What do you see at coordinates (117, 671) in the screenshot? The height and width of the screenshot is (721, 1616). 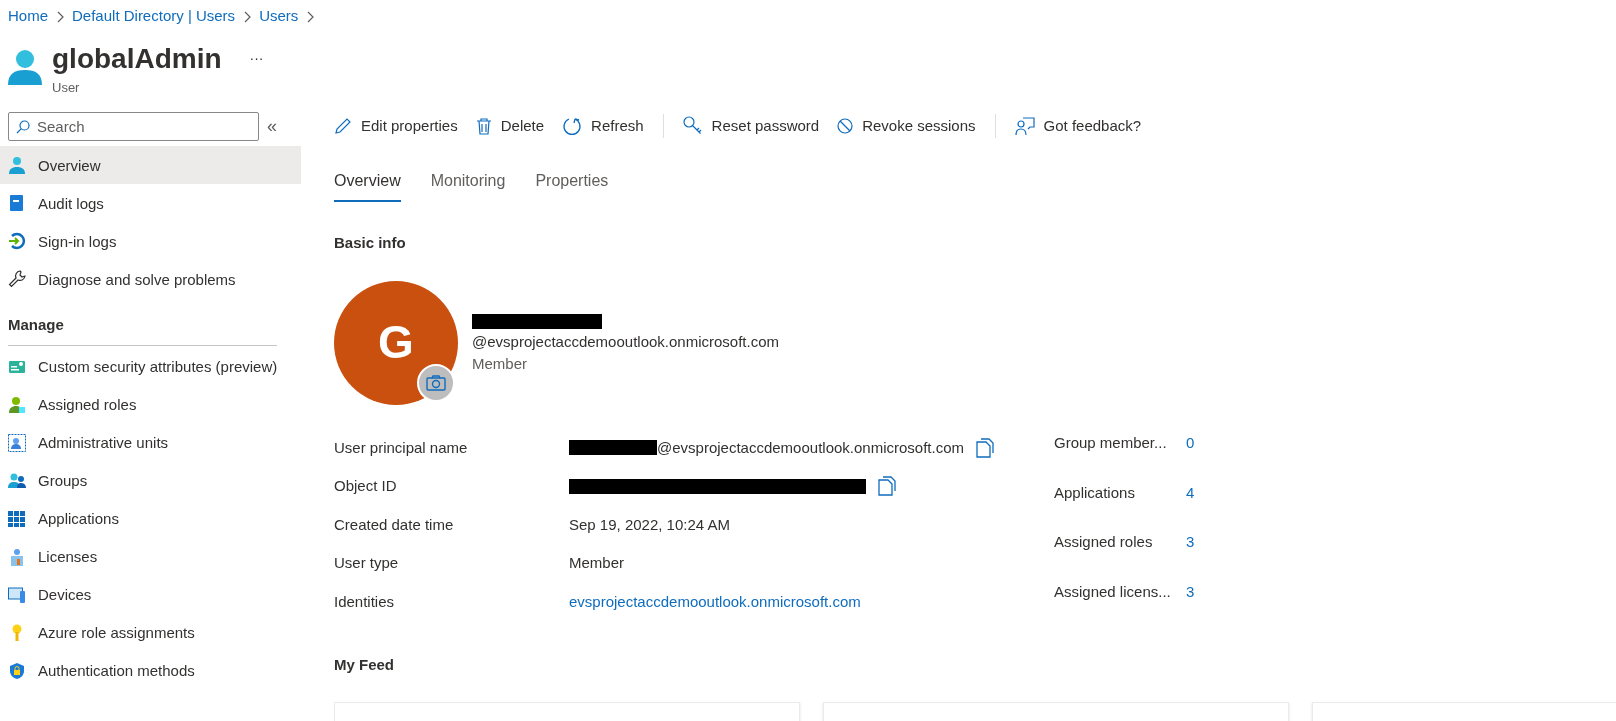 I see `sidebar-item-label: Authentication methods` at bounding box center [117, 671].